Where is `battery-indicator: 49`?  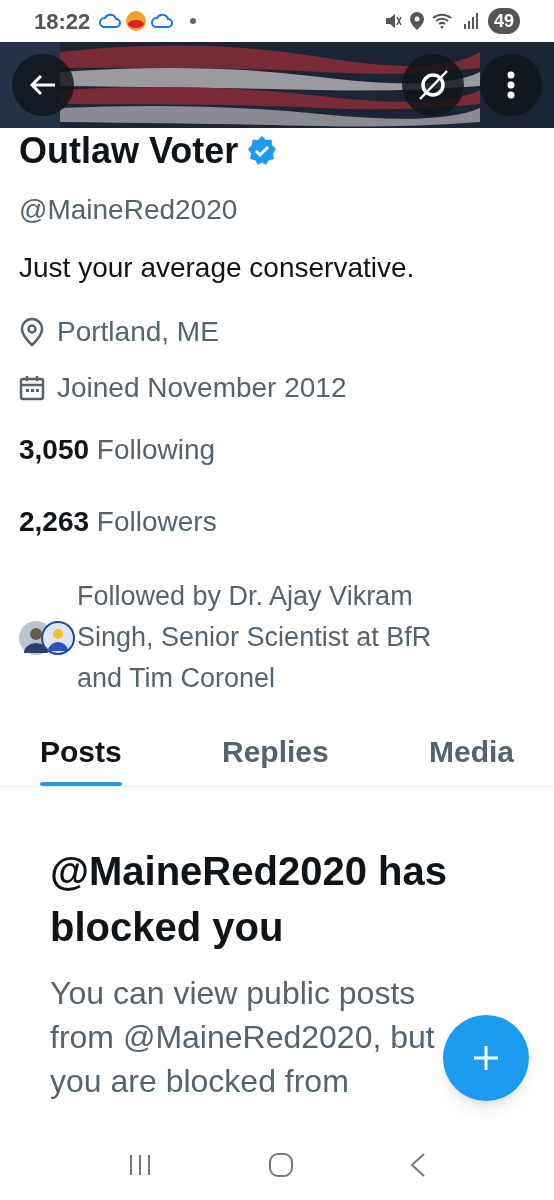 battery-indicator: 49 is located at coordinates (503, 21).